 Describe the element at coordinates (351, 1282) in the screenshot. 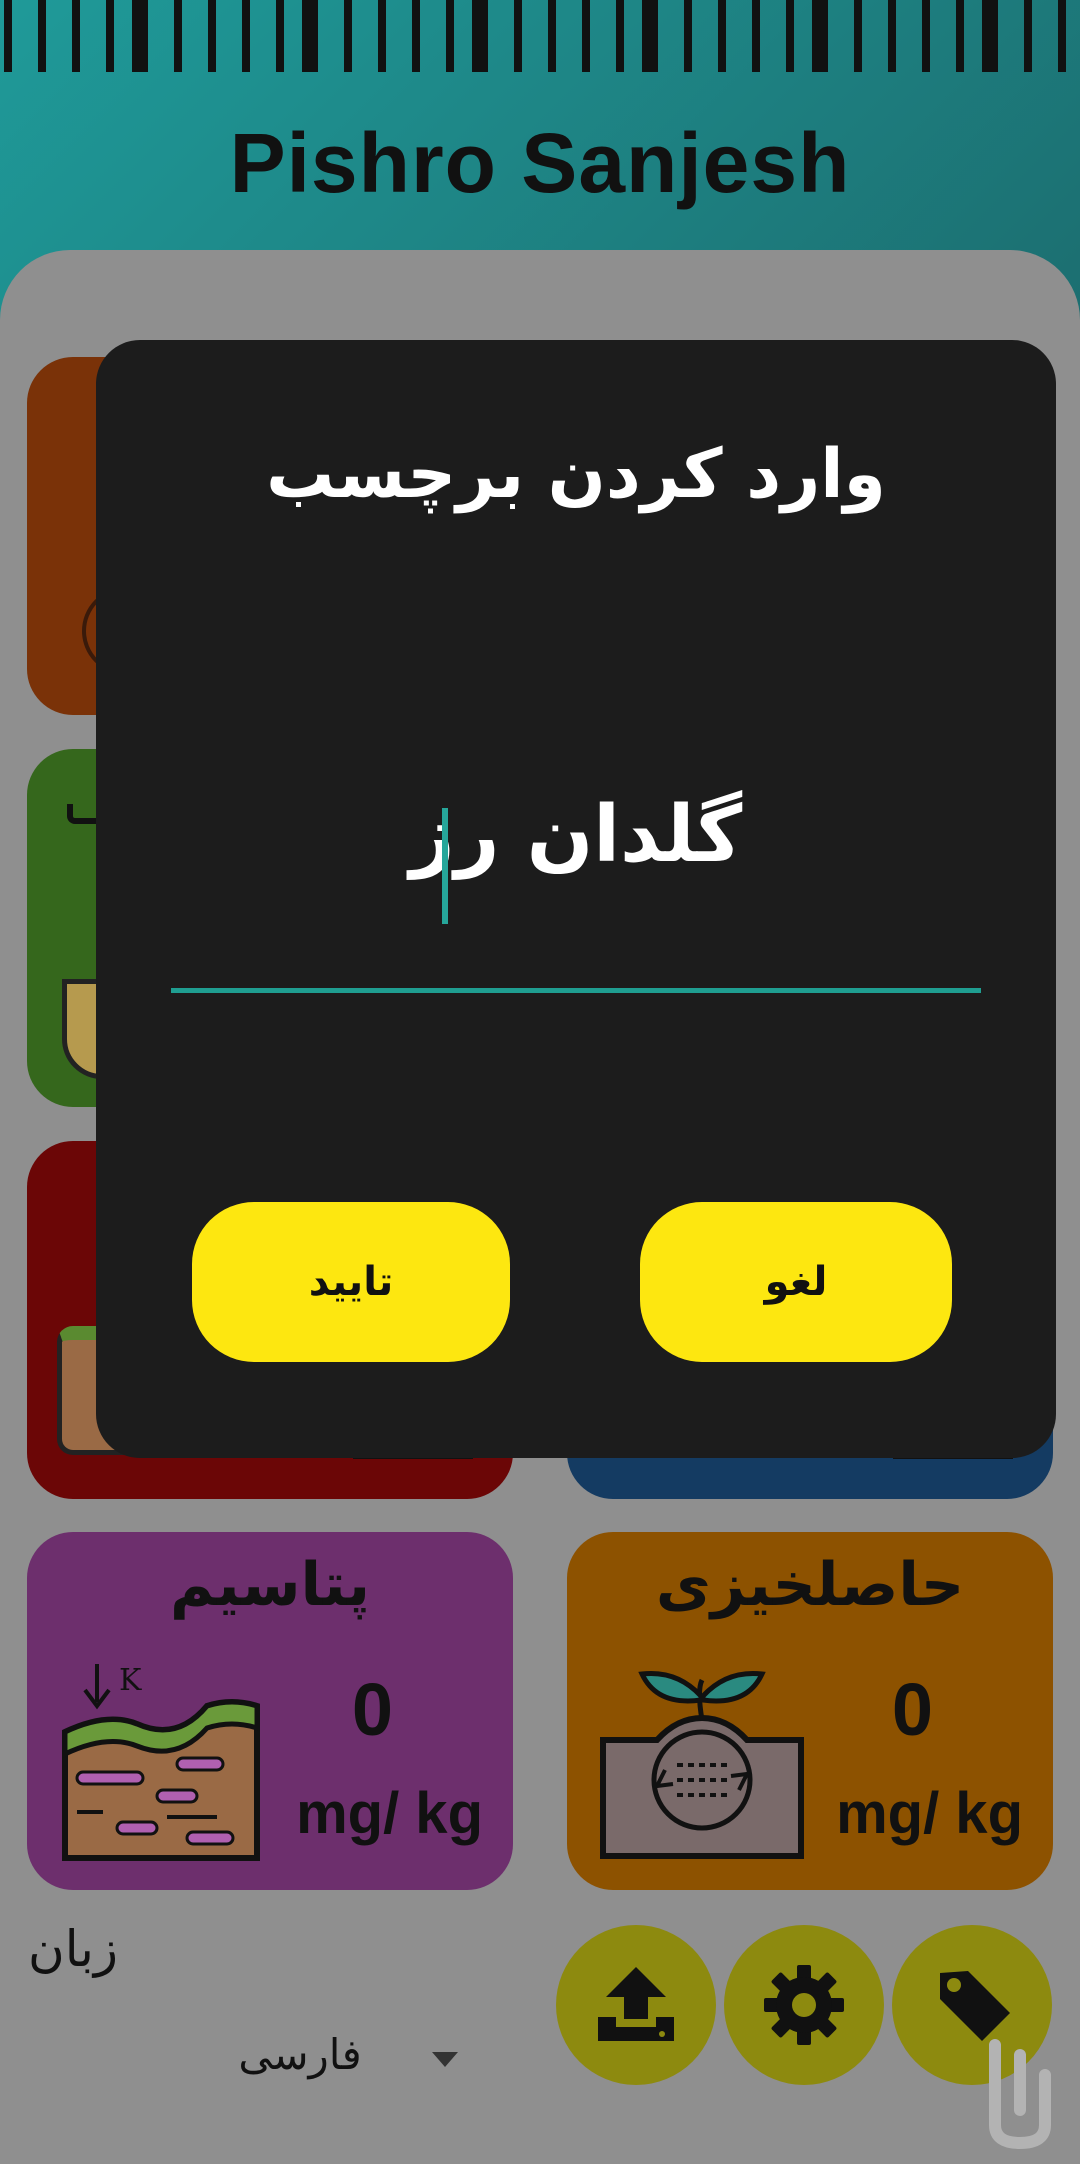

I see `confirm-button: تایید` at that location.